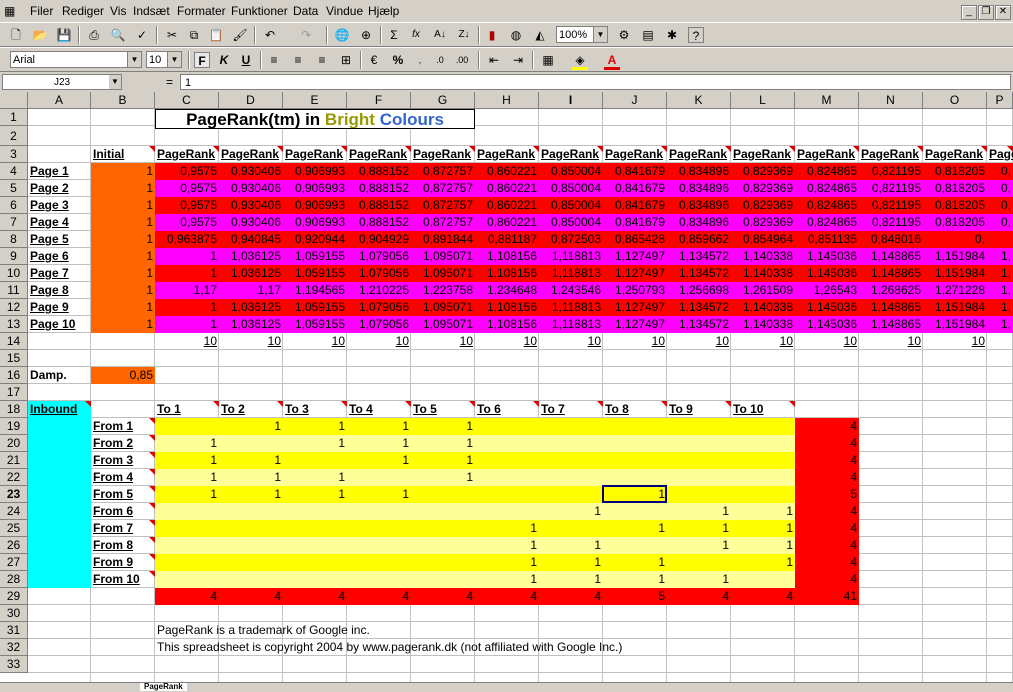 The height and width of the screenshot is (692, 1013). What do you see at coordinates (955, 171) in the screenshot?
I see `pagerank-value: 0,818205` at bounding box center [955, 171].